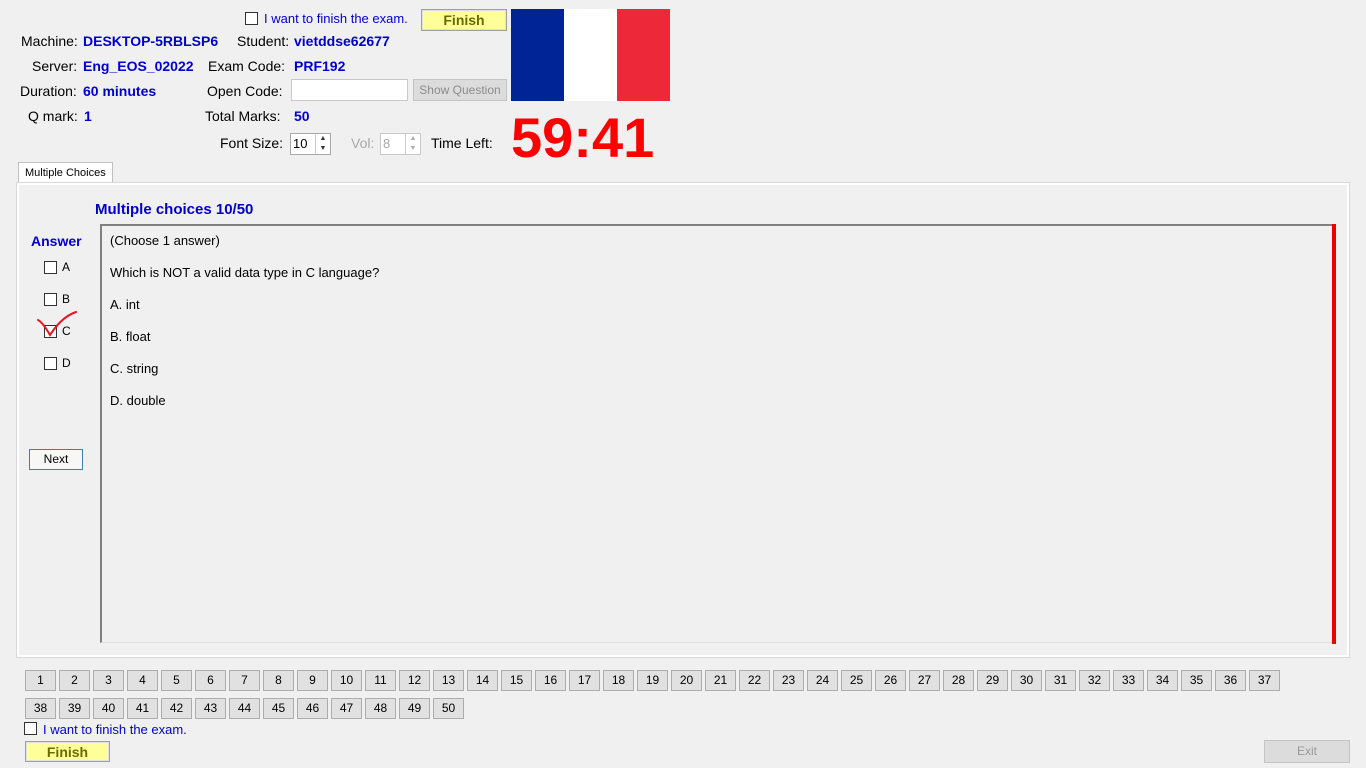 This screenshot has height=768, width=1366. I want to click on question-nav-button-21: 21, so click(720, 680).